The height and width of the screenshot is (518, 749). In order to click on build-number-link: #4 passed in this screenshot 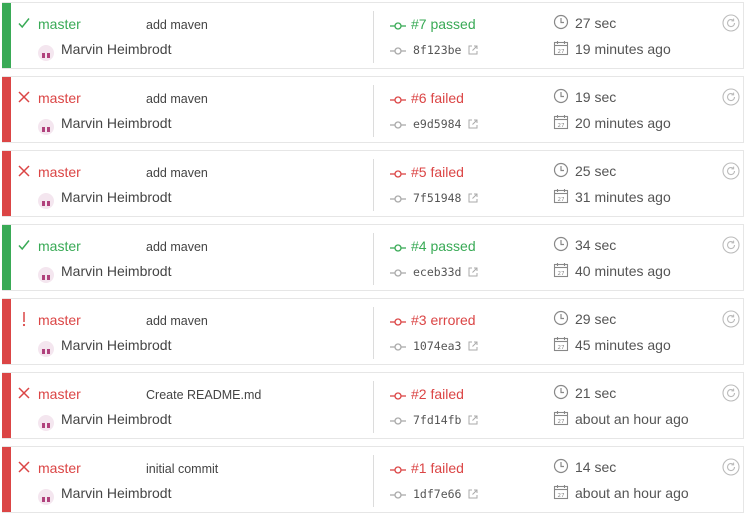, I will do `click(443, 246)`.